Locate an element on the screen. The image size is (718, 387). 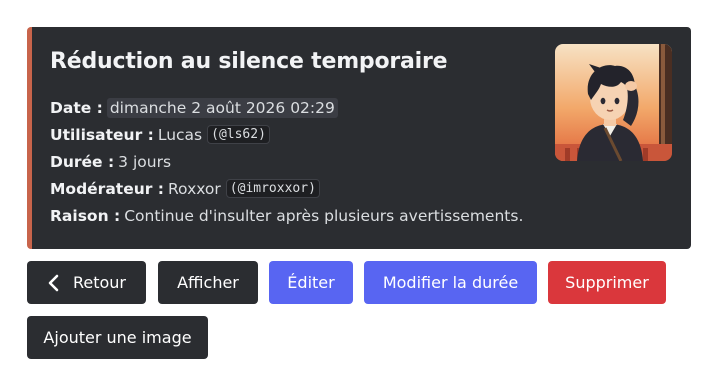
edit-button: Éditer is located at coordinates (311, 282).